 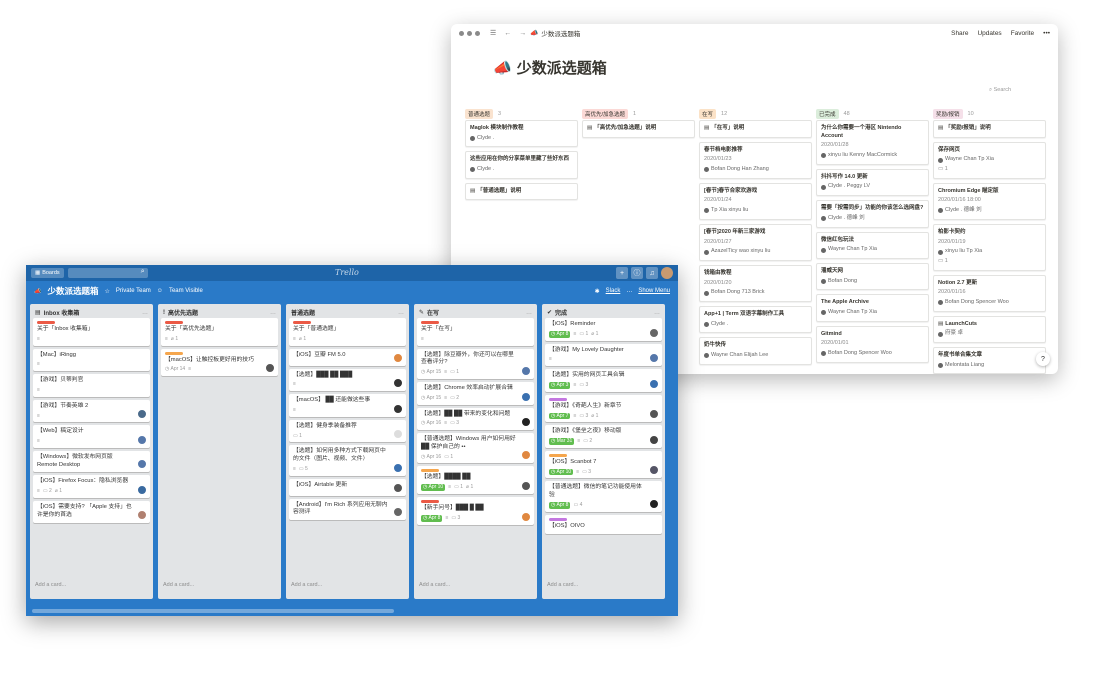 I want to click on trello-card: 【选题】Chrome 效率启动扩展合辑 ◷ Apr 15 ≡ ▭ 2, so click(x=475, y=393).